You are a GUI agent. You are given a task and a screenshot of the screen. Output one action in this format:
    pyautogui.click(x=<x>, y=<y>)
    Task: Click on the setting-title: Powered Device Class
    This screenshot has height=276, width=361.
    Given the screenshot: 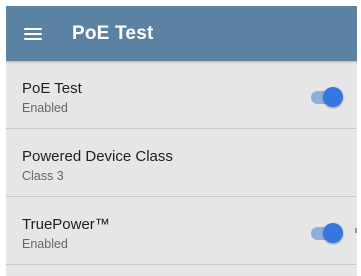 What is the action you would take?
    pyautogui.click(x=97, y=156)
    